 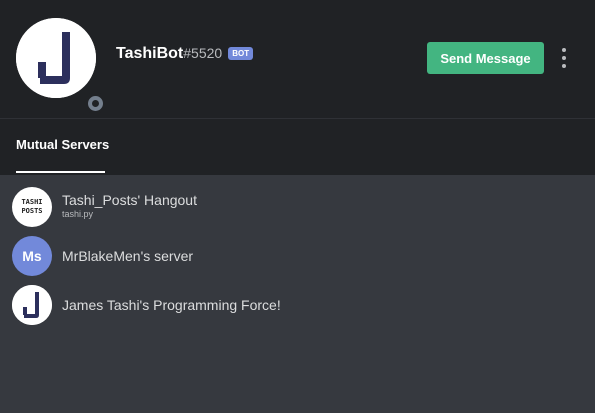 I want to click on tab-active-indicator, so click(x=60, y=172).